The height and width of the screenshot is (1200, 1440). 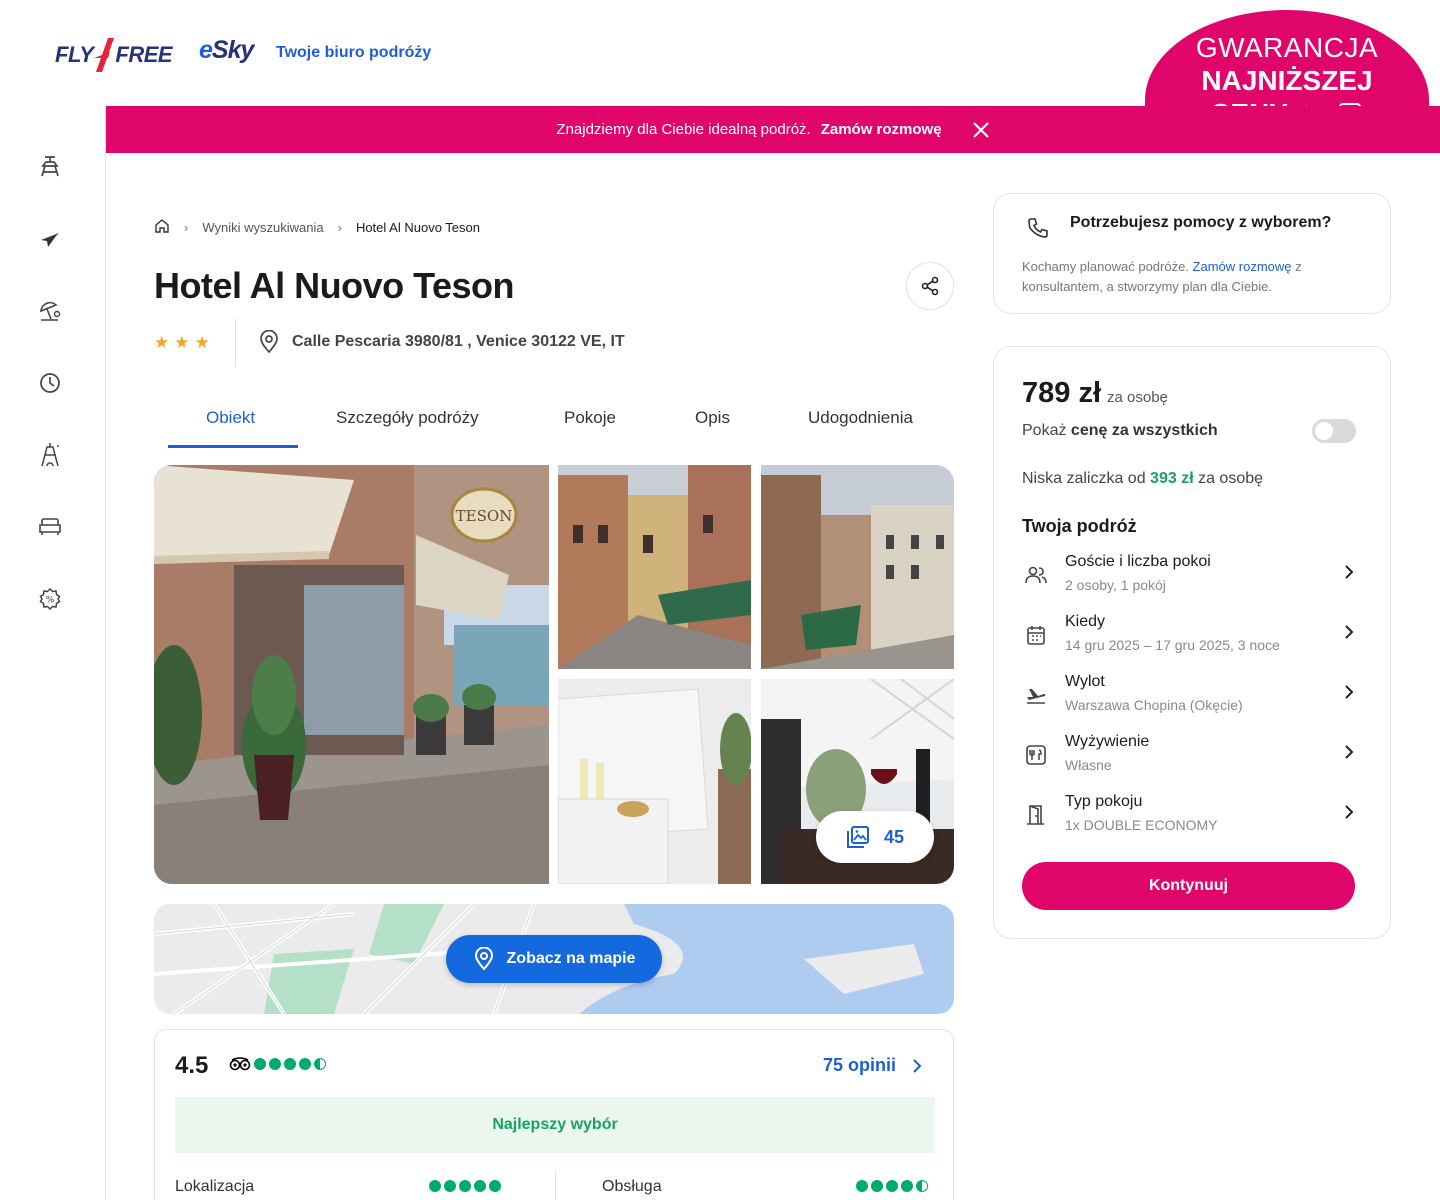 I want to click on show-on-map-label: Zobacz na mapie, so click(x=571, y=958).